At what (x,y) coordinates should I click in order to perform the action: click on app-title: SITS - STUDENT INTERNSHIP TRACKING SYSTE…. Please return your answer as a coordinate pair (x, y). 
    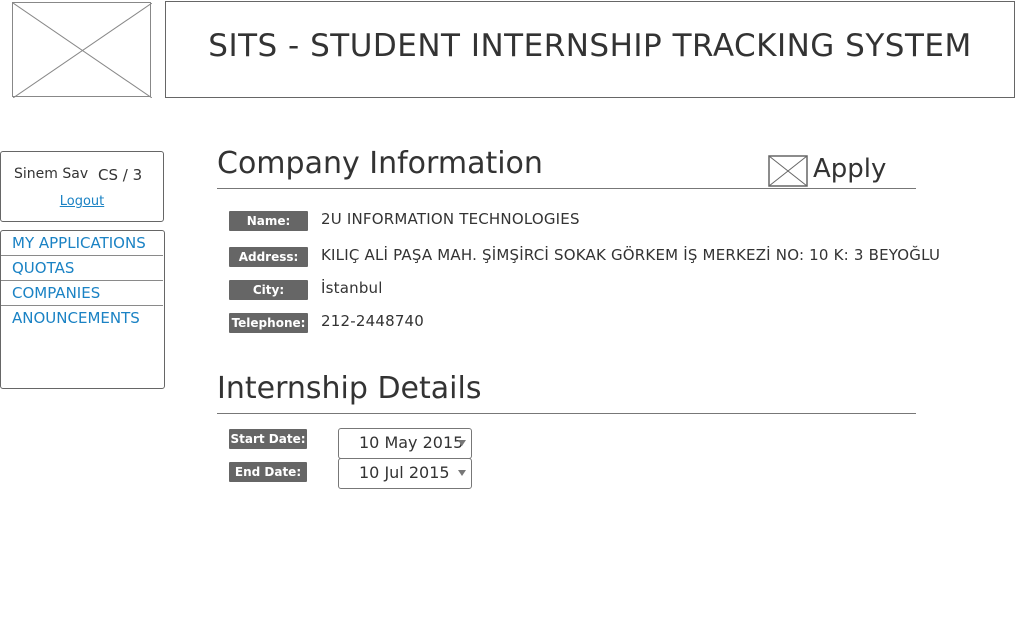
    Looking at the image, I should click on (590, 46).